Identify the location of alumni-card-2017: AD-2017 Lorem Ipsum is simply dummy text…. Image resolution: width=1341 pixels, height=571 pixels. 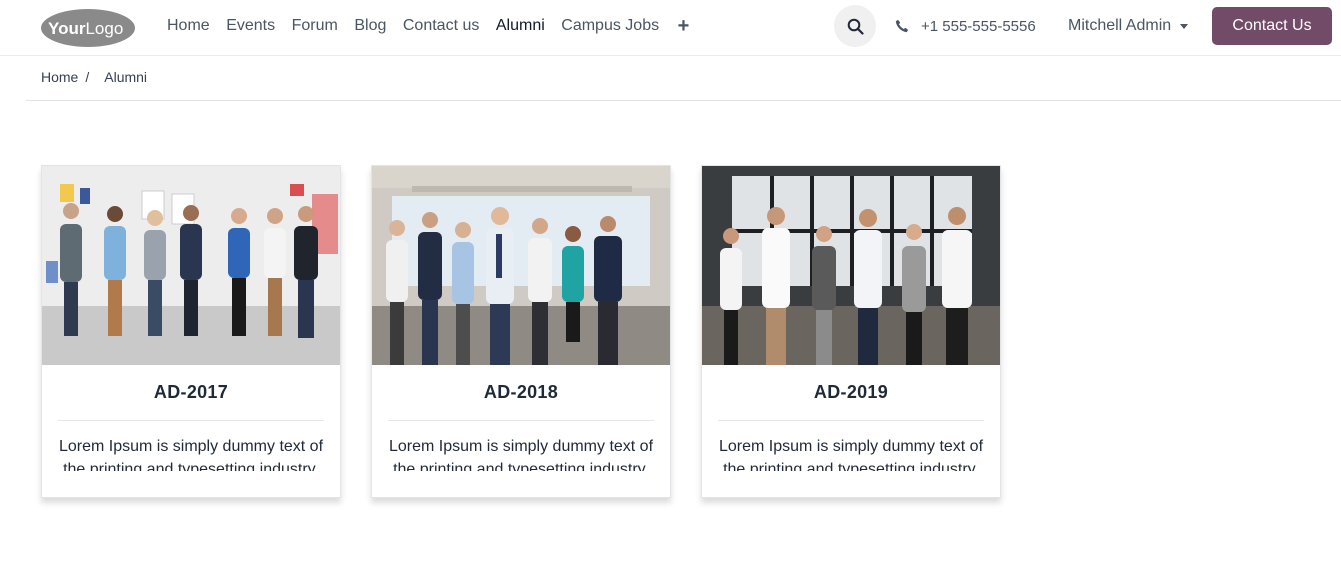
(191, 331).